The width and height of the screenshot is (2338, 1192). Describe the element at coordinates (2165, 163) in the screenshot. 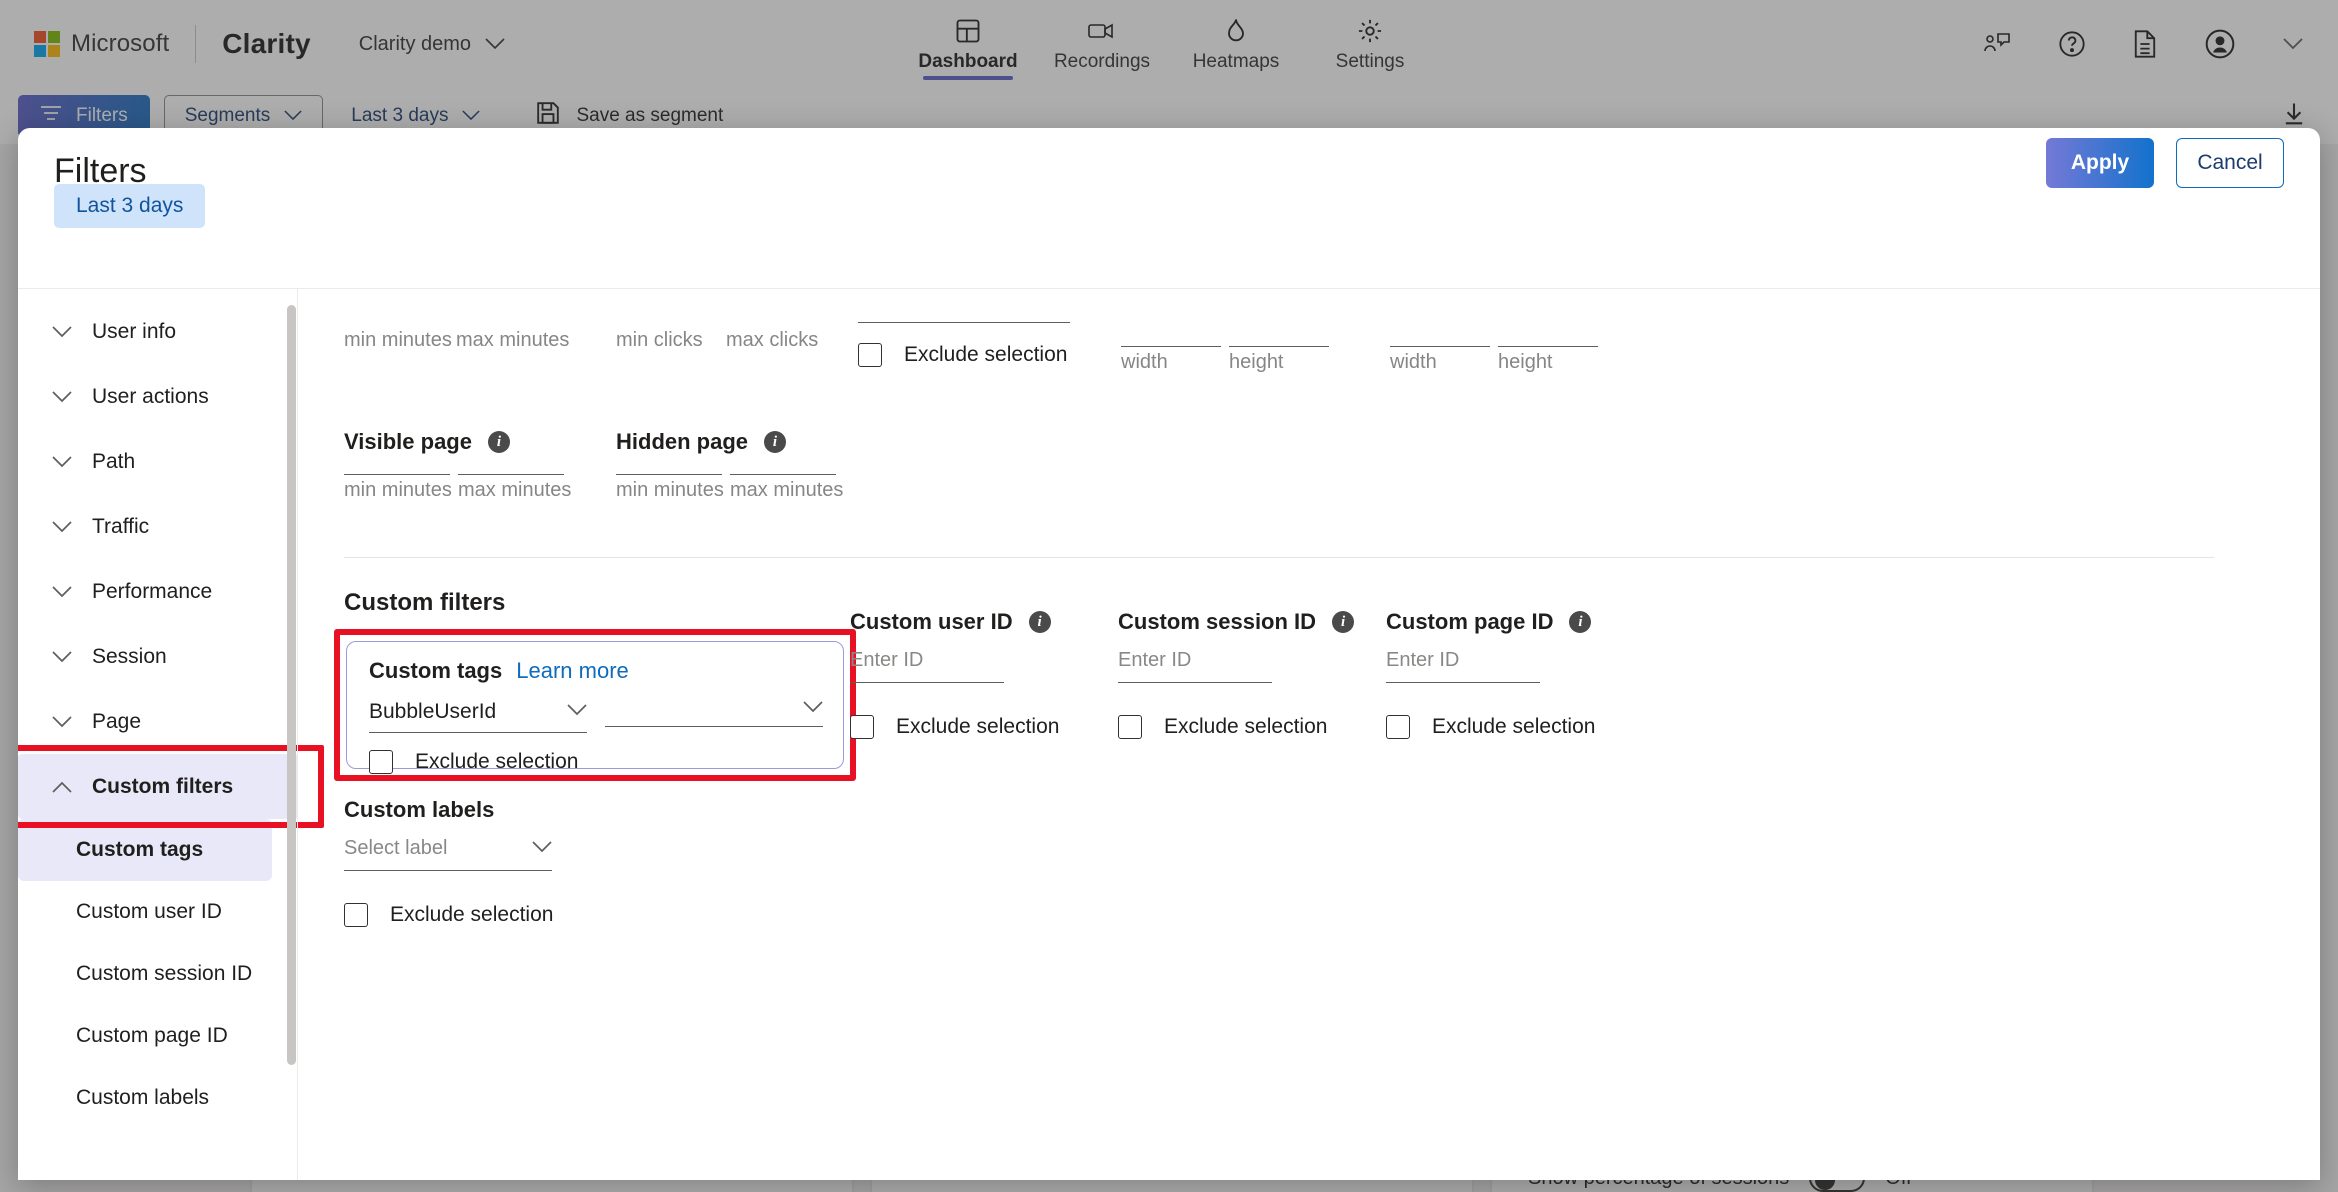

I see `modal-action-buttons: Apply Cancel` at that location.